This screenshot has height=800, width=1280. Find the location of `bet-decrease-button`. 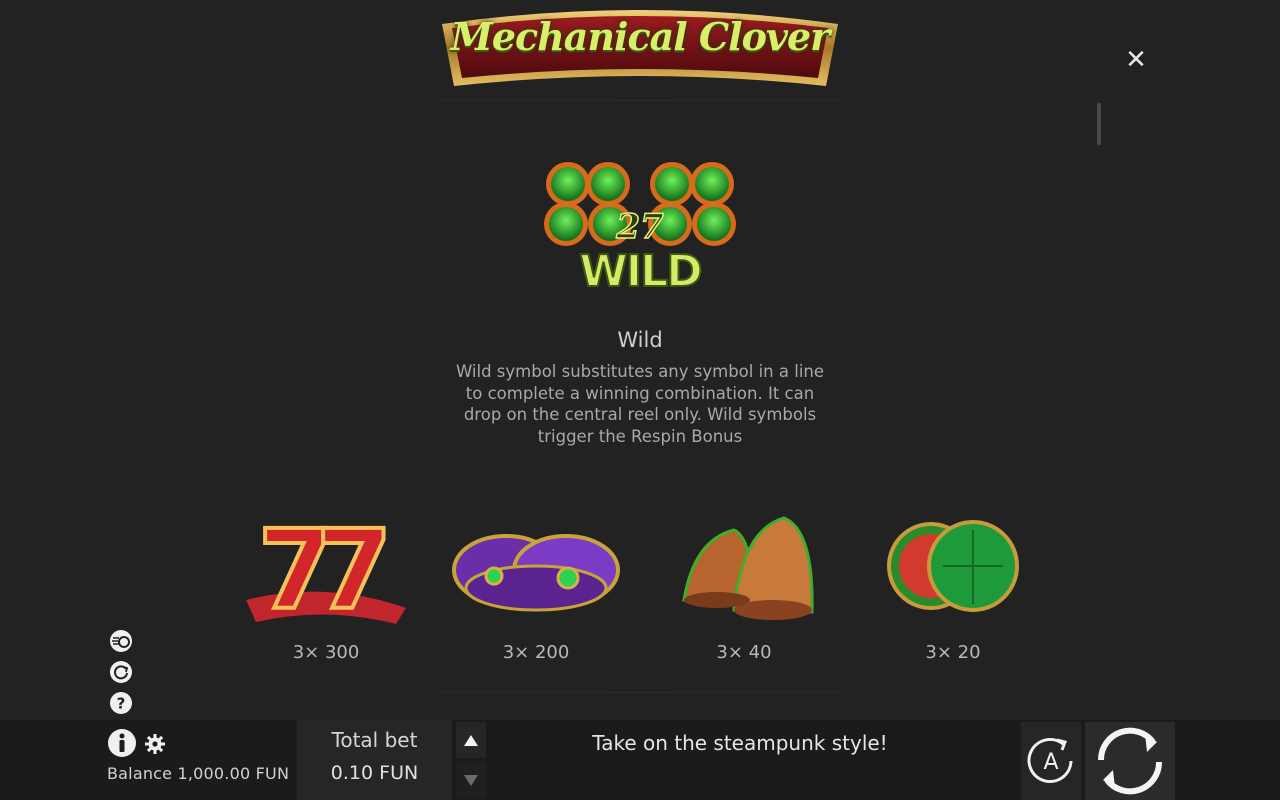

bet-decrease-button is located at coordinates (471, 780).